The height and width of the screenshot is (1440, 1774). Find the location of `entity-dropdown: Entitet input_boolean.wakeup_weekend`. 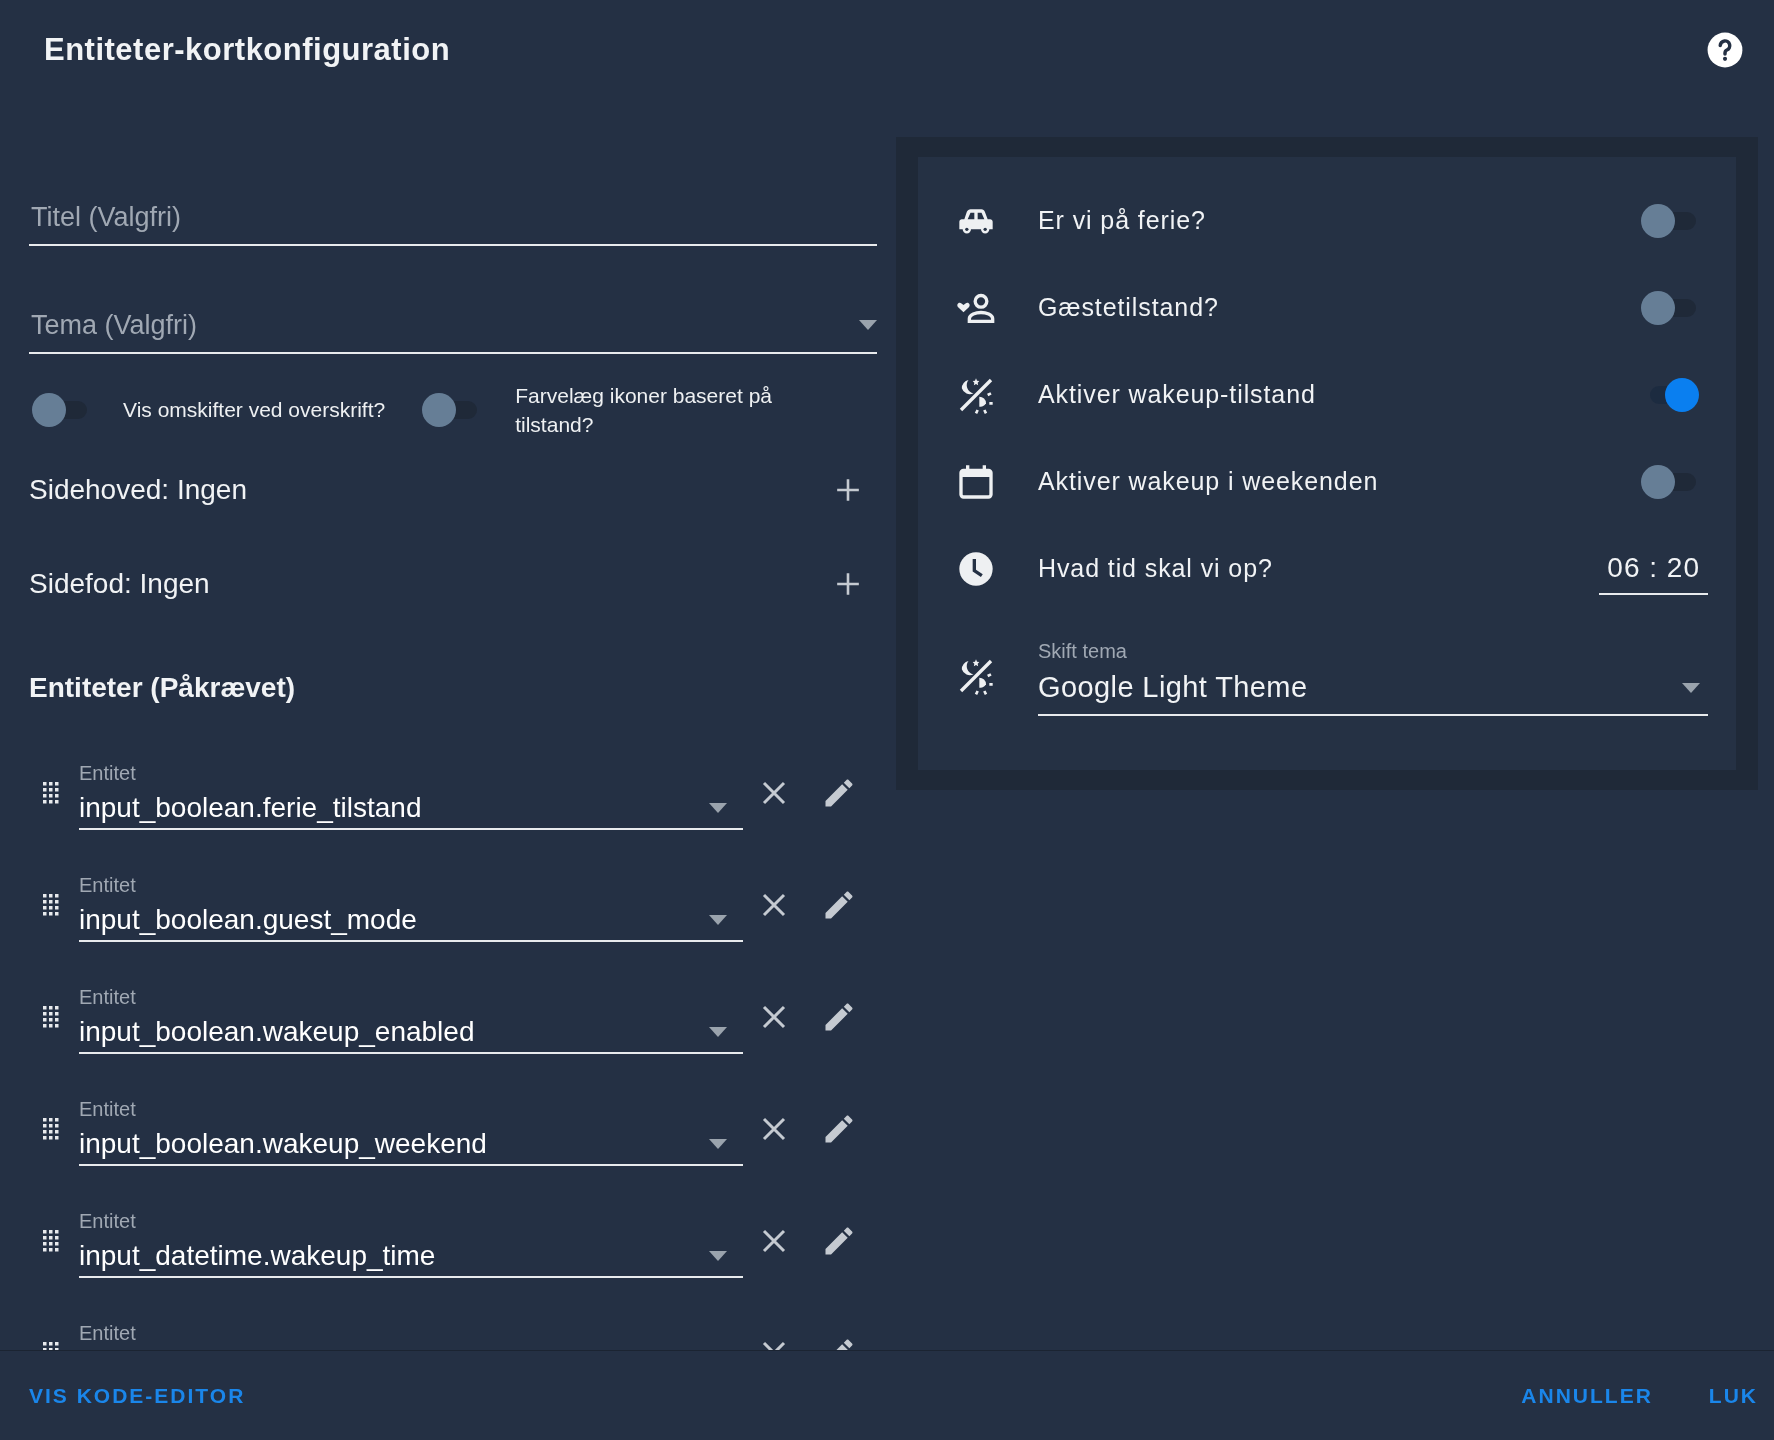

entity-dropdown: Entitet input_boolean.wakeup_weekend is located at coordinates (411, 1129).